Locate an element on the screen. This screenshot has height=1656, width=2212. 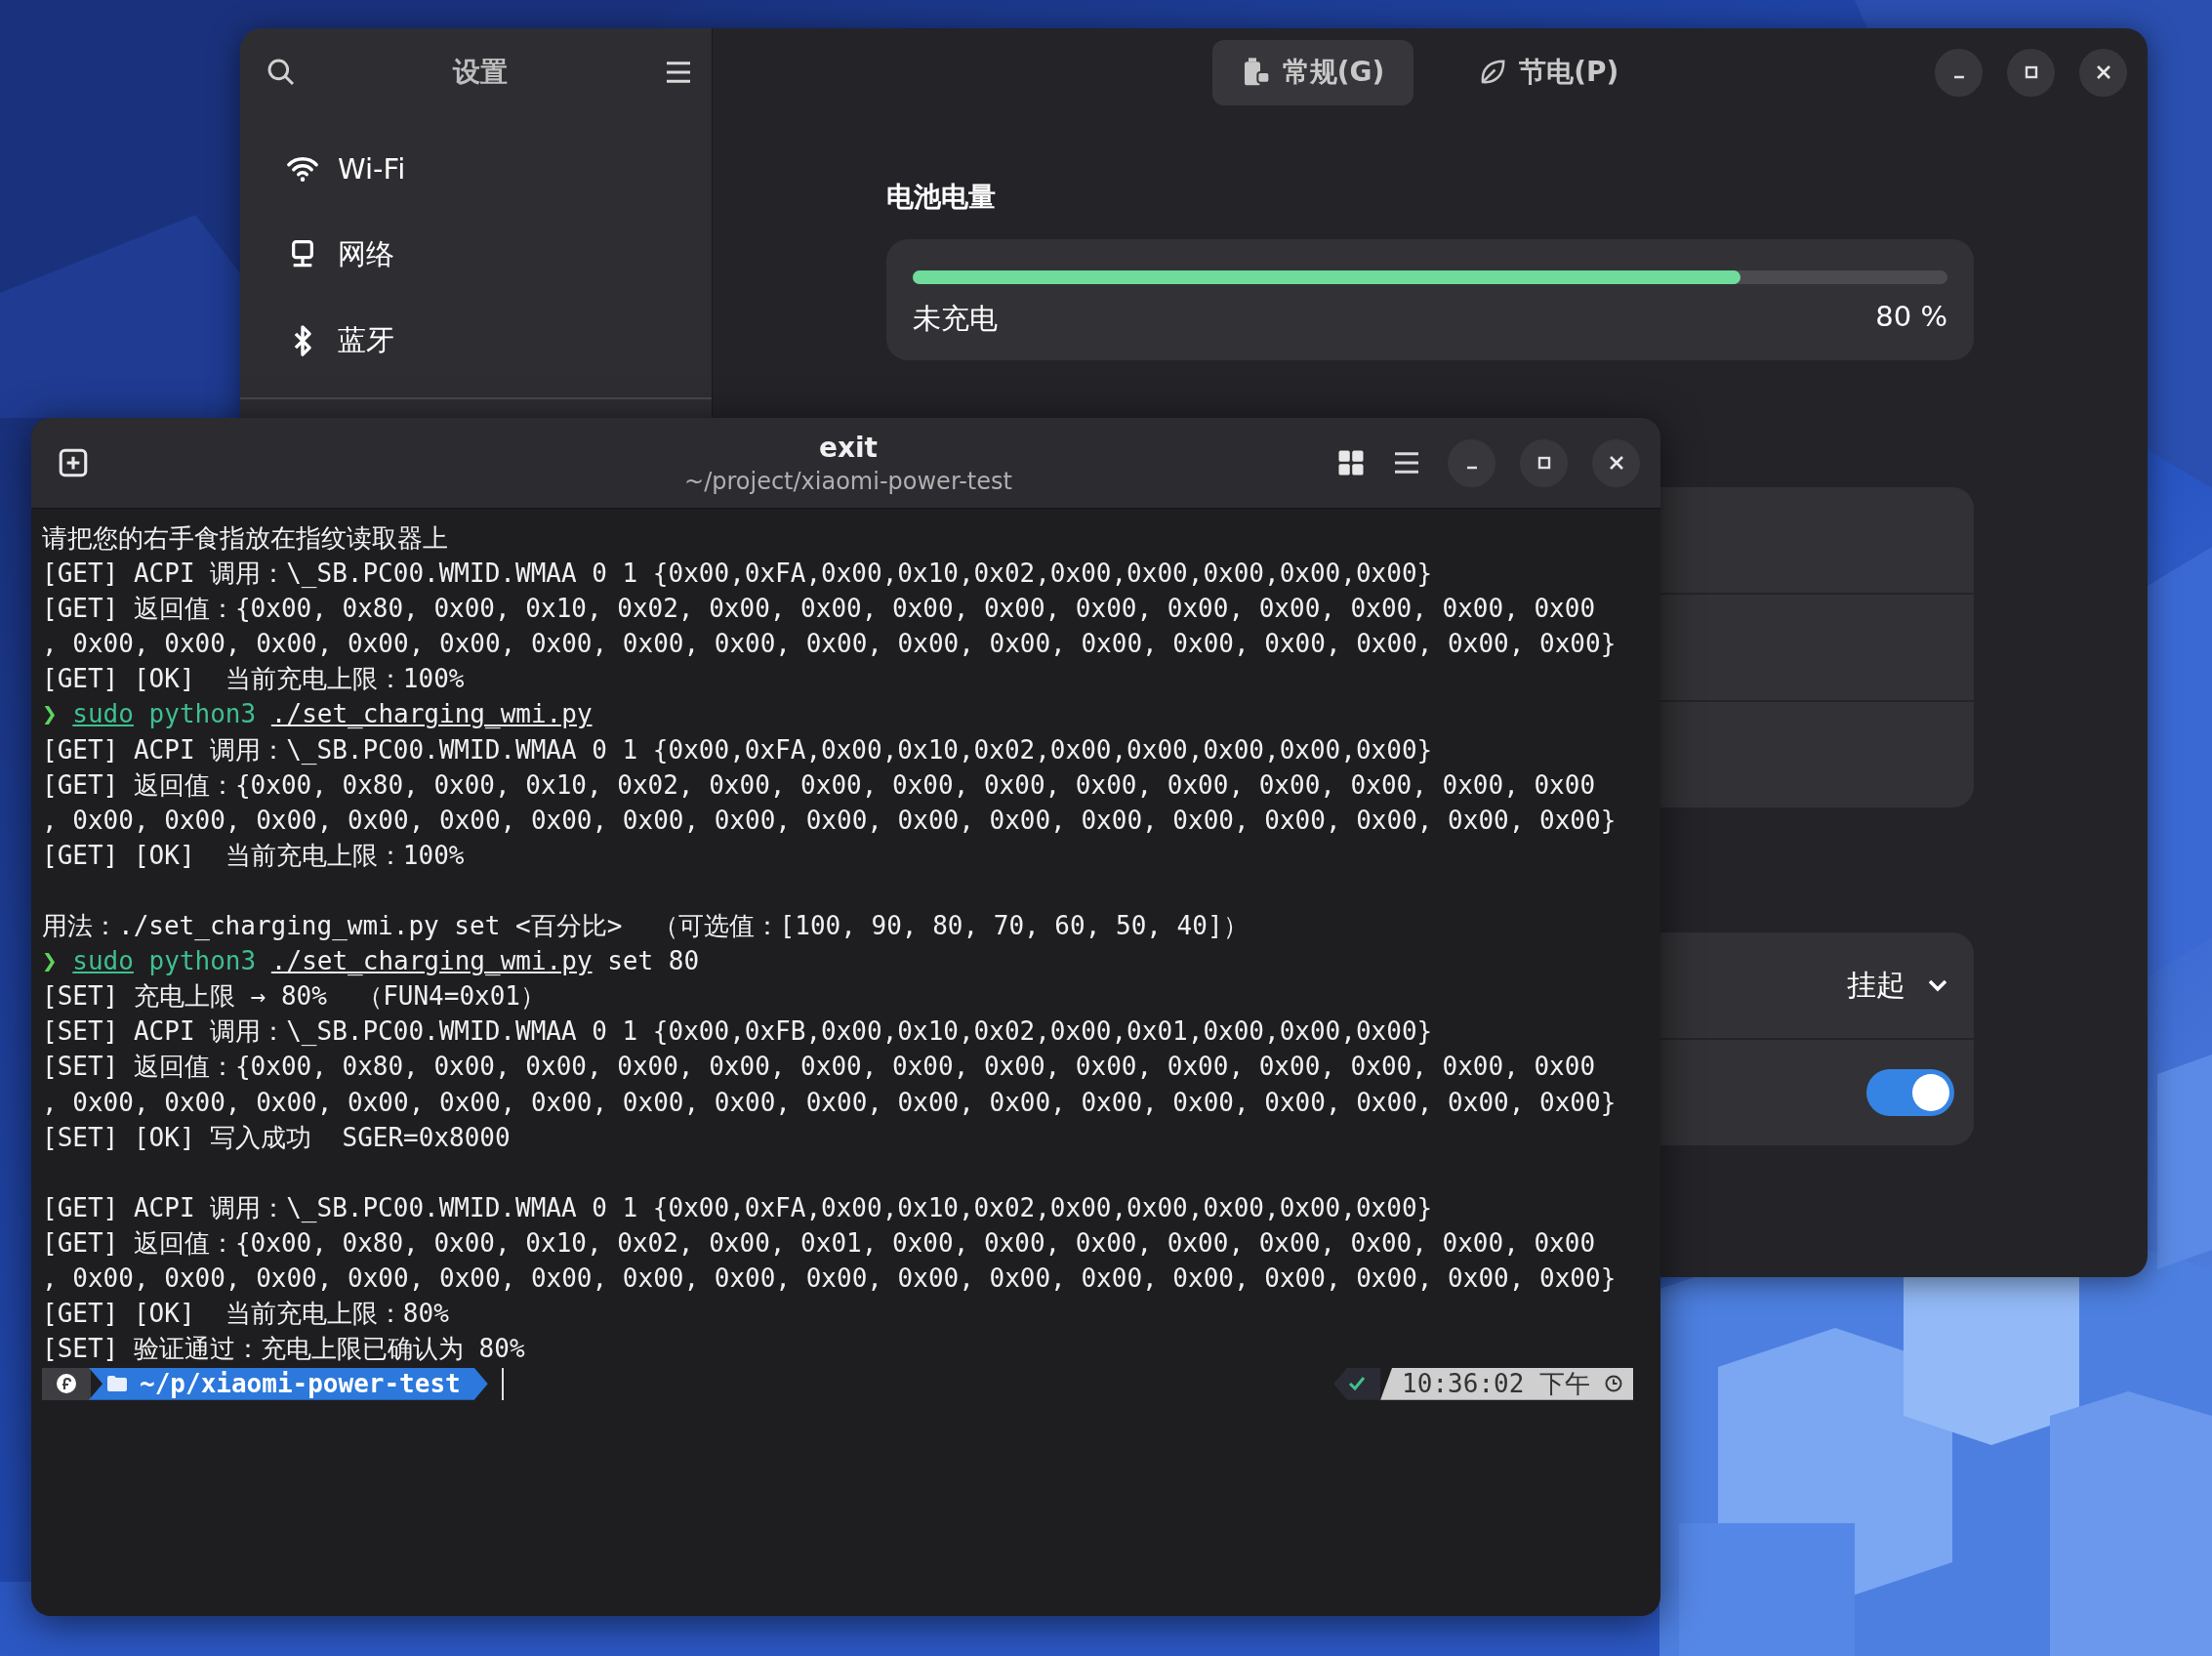
section-heading: 电池电量 is located at coordinates (941, 197).